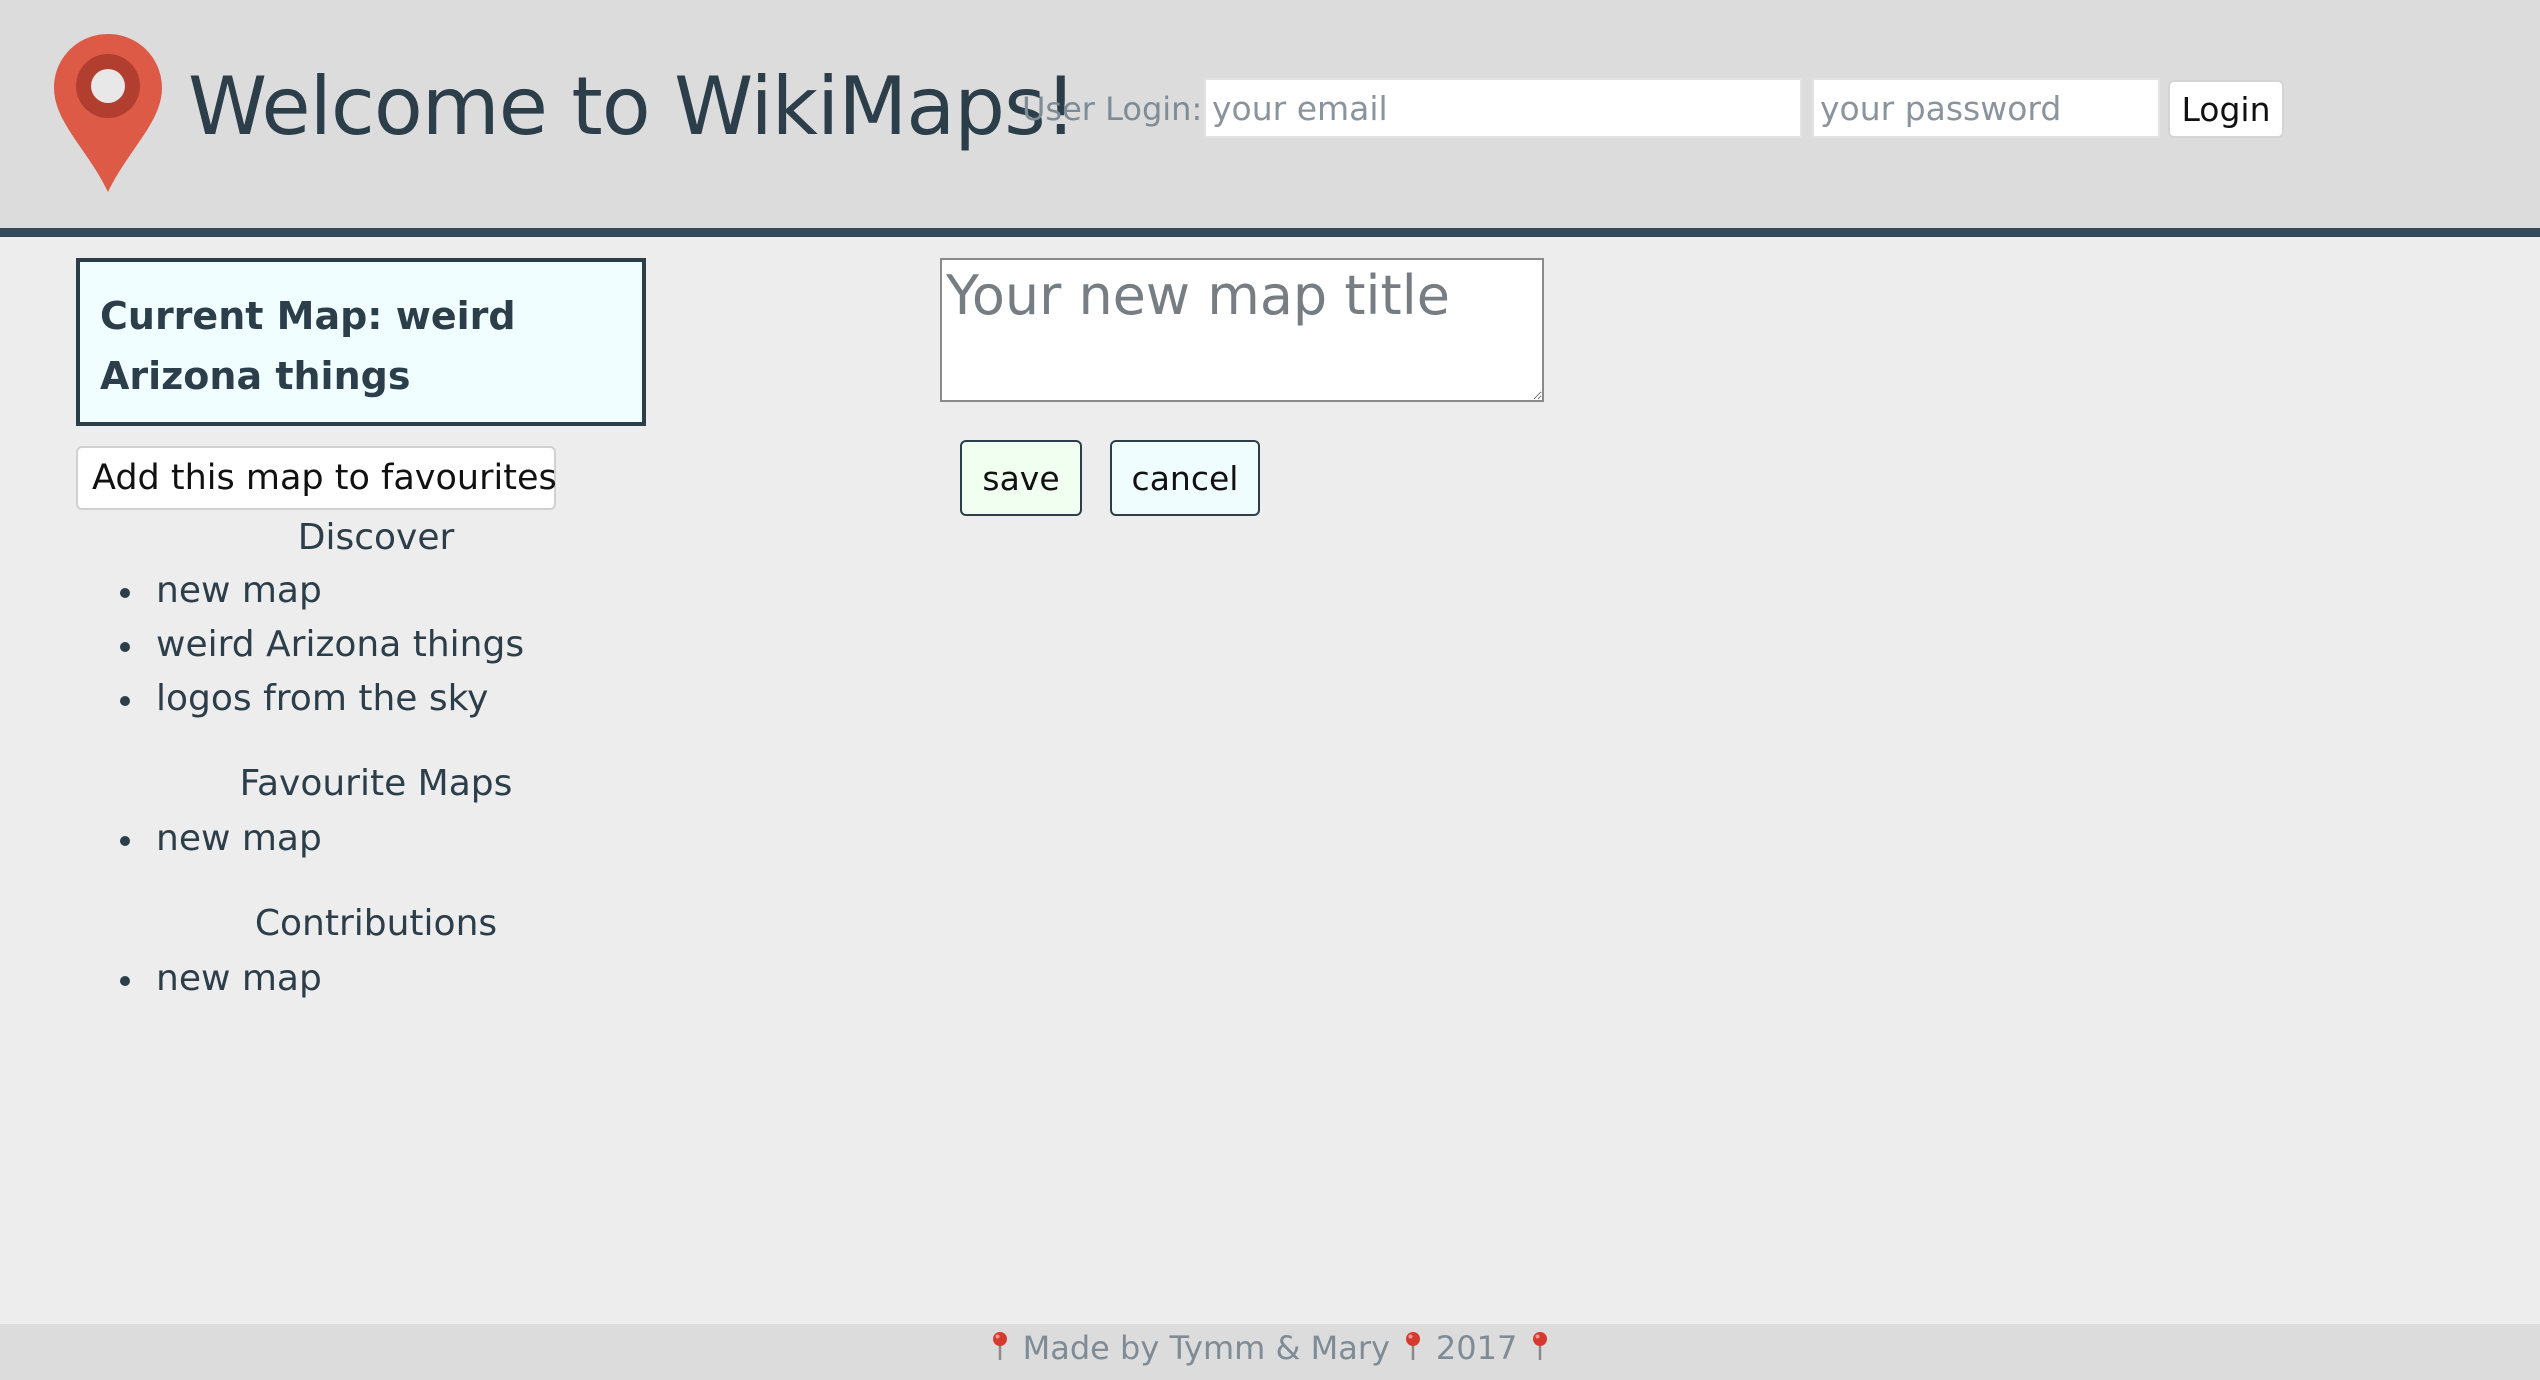 The height and width of the screenshot is (1380, 2540). Describe the element at coordinates (108, 113) in the screenshot. I see `map-pin-icon` at that location.